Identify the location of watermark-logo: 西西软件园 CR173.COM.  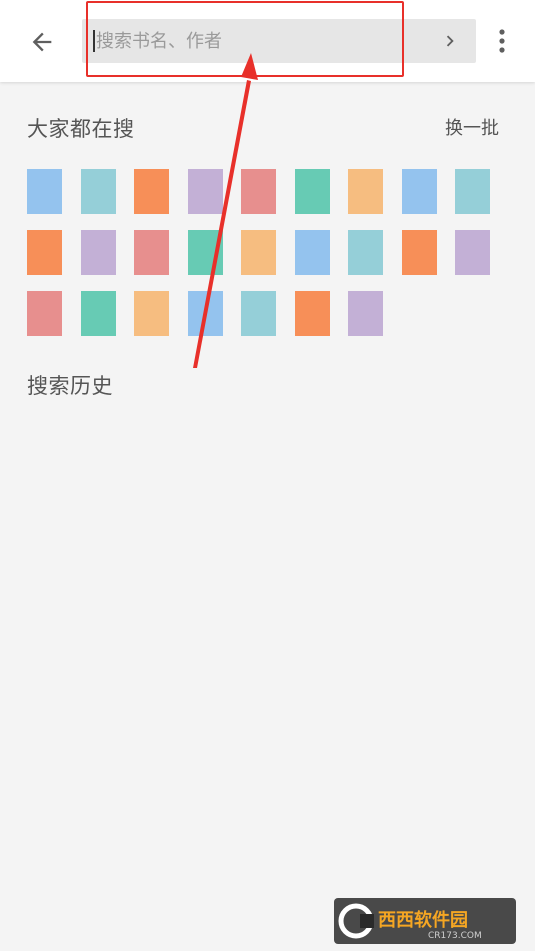
(425, 921).